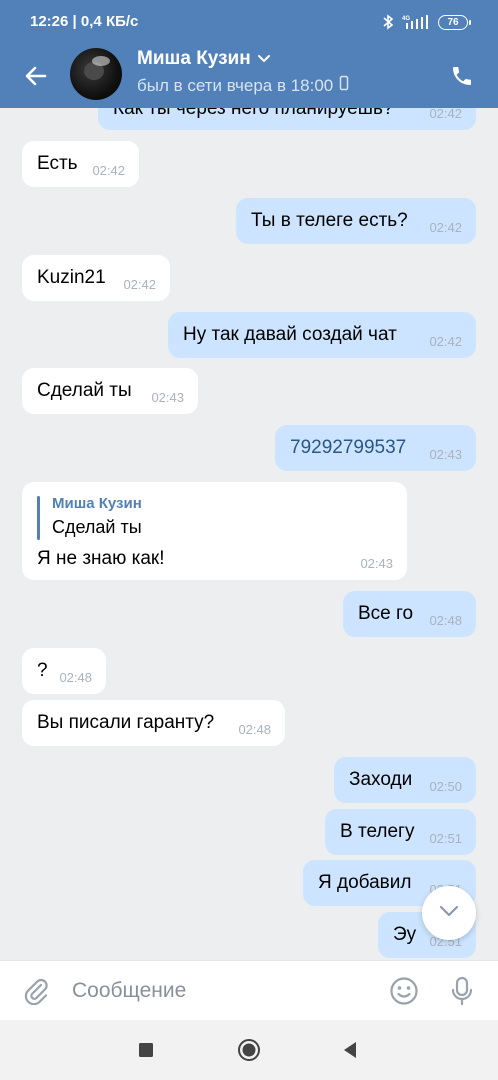 The width and height of the screenshot is (498, 1080). I want to click on message-outgoing: Все го 02:48, so click(409, 614).